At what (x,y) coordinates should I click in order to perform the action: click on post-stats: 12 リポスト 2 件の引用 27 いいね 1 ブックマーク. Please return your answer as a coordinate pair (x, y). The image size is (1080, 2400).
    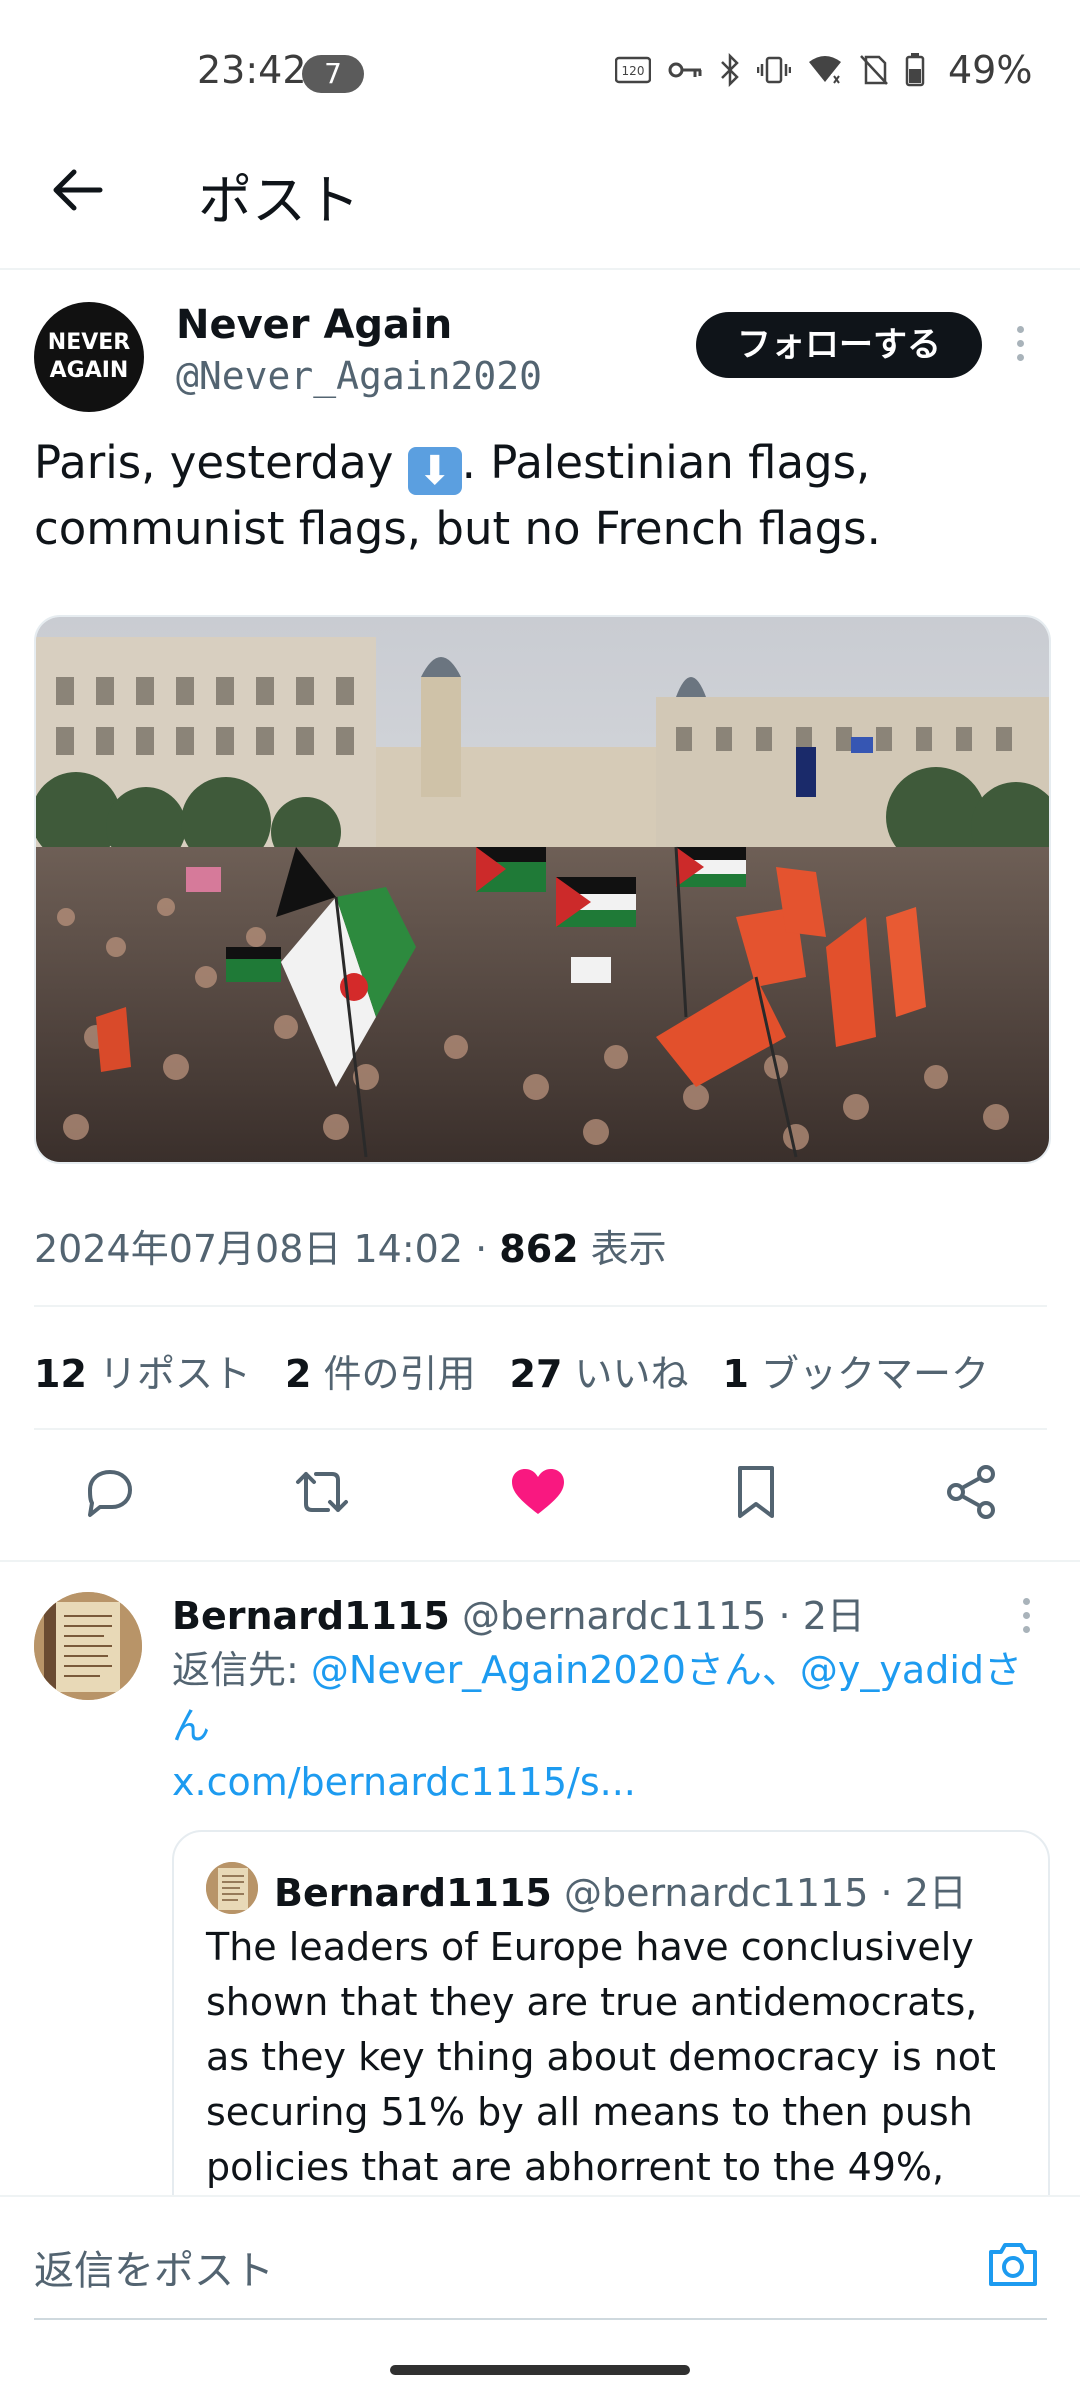
    Looking at the image, I should click on (511, 1370).